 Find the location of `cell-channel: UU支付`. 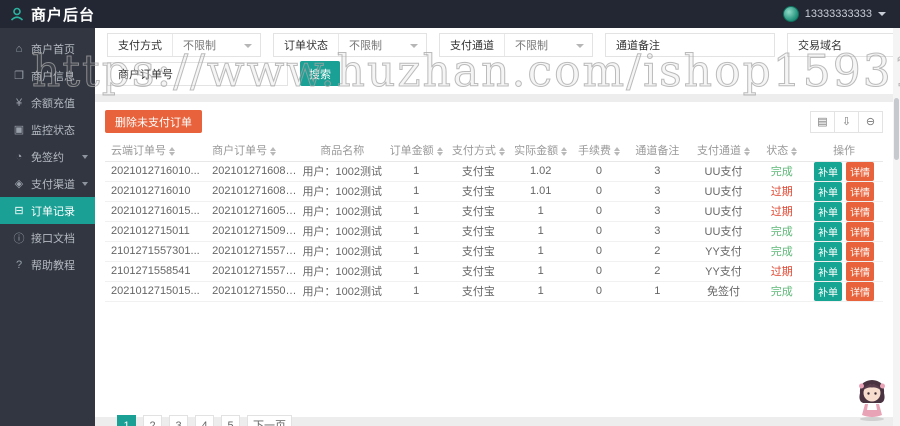

cell-channel: UU支付 is located at coordinates (723, 231).